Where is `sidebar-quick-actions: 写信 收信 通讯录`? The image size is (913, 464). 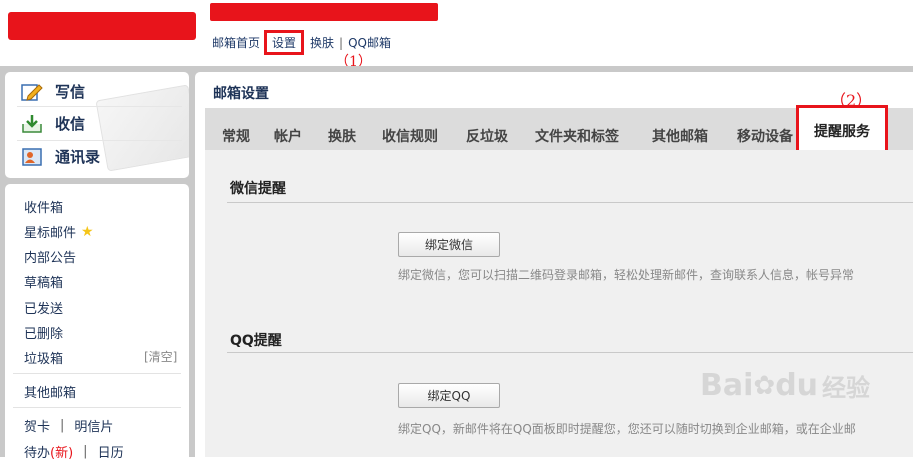
sidebar-quick-actions: 写信 收信 通讯录 is located at coordinates (97, 125).